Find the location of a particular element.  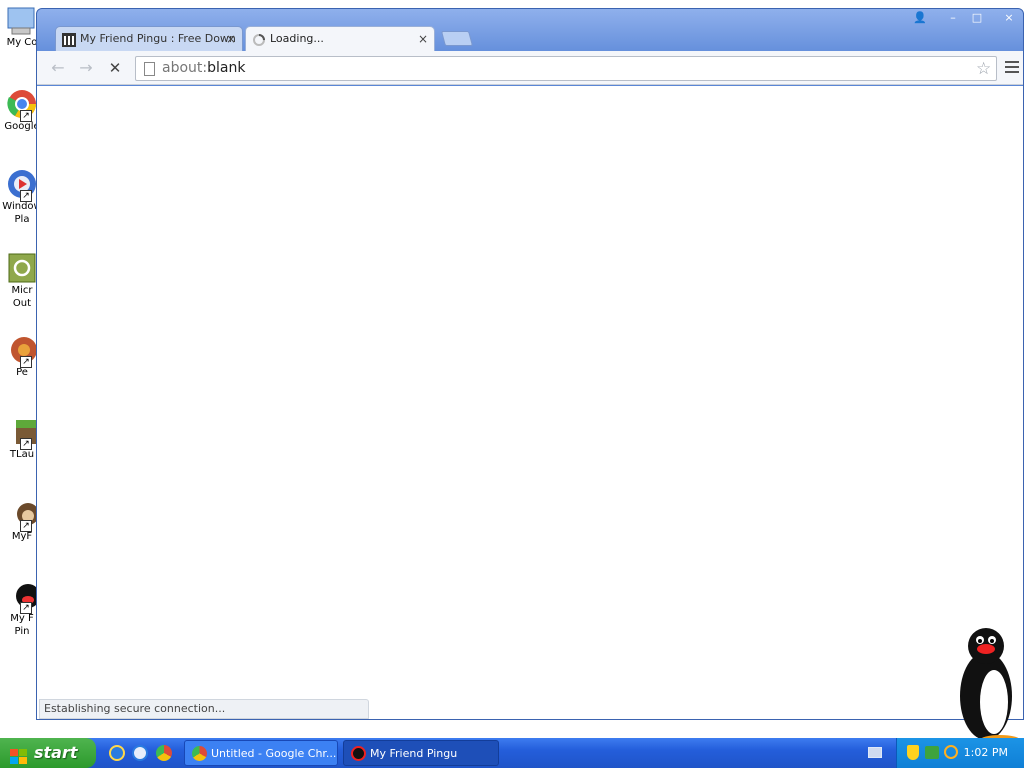

address-bar: about:blank is located at coordinates (566, 68).